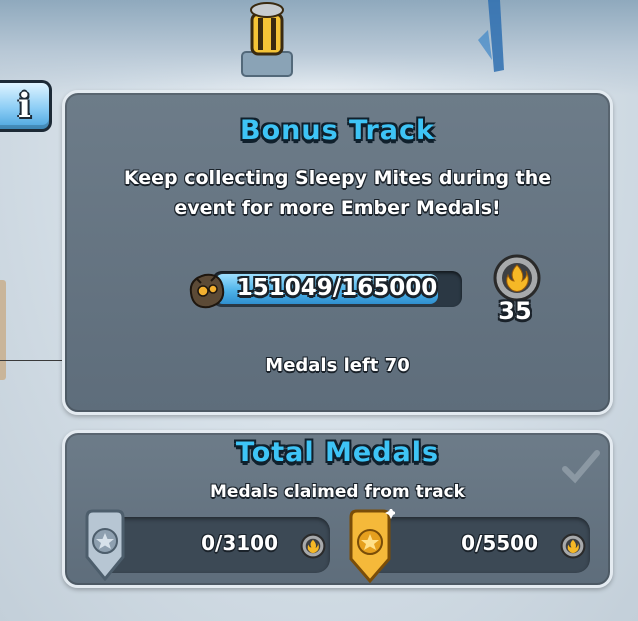  I want to click on silver-star-badge-icon, so click(105, 545).